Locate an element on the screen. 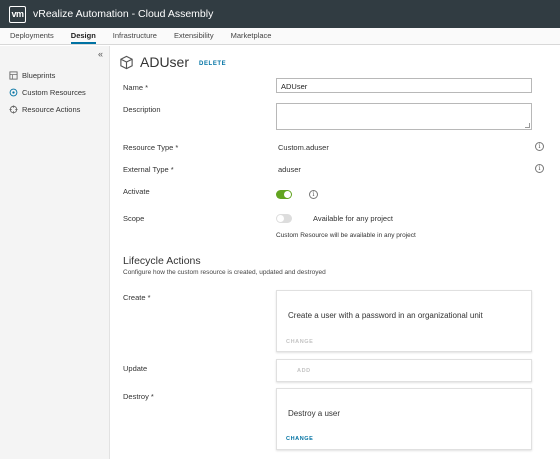 Image resolution: width=560 pixels, height=459 pixels. name-input: ADUser is located at coordinates (404, 85).